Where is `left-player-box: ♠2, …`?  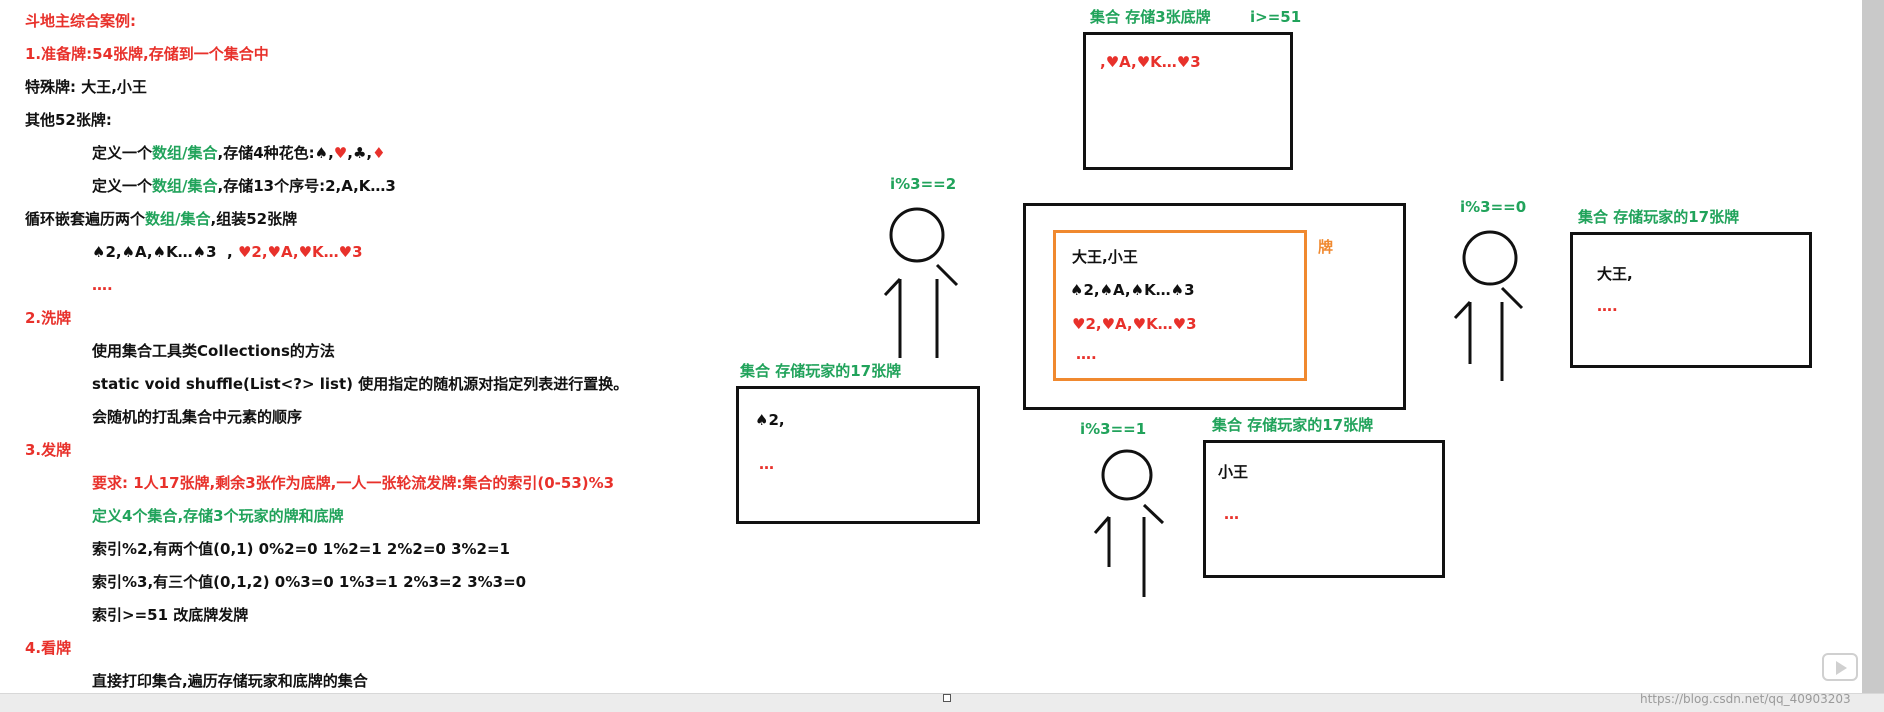
left-player-box: ♠2, … is located at coordinates (858, 455).